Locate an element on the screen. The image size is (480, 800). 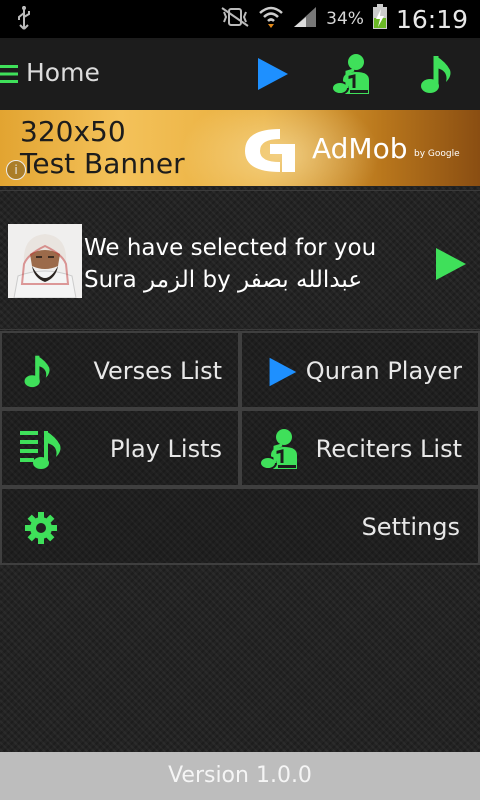
status-bar: 34% 16:19 is located at coordinates (240, 19).